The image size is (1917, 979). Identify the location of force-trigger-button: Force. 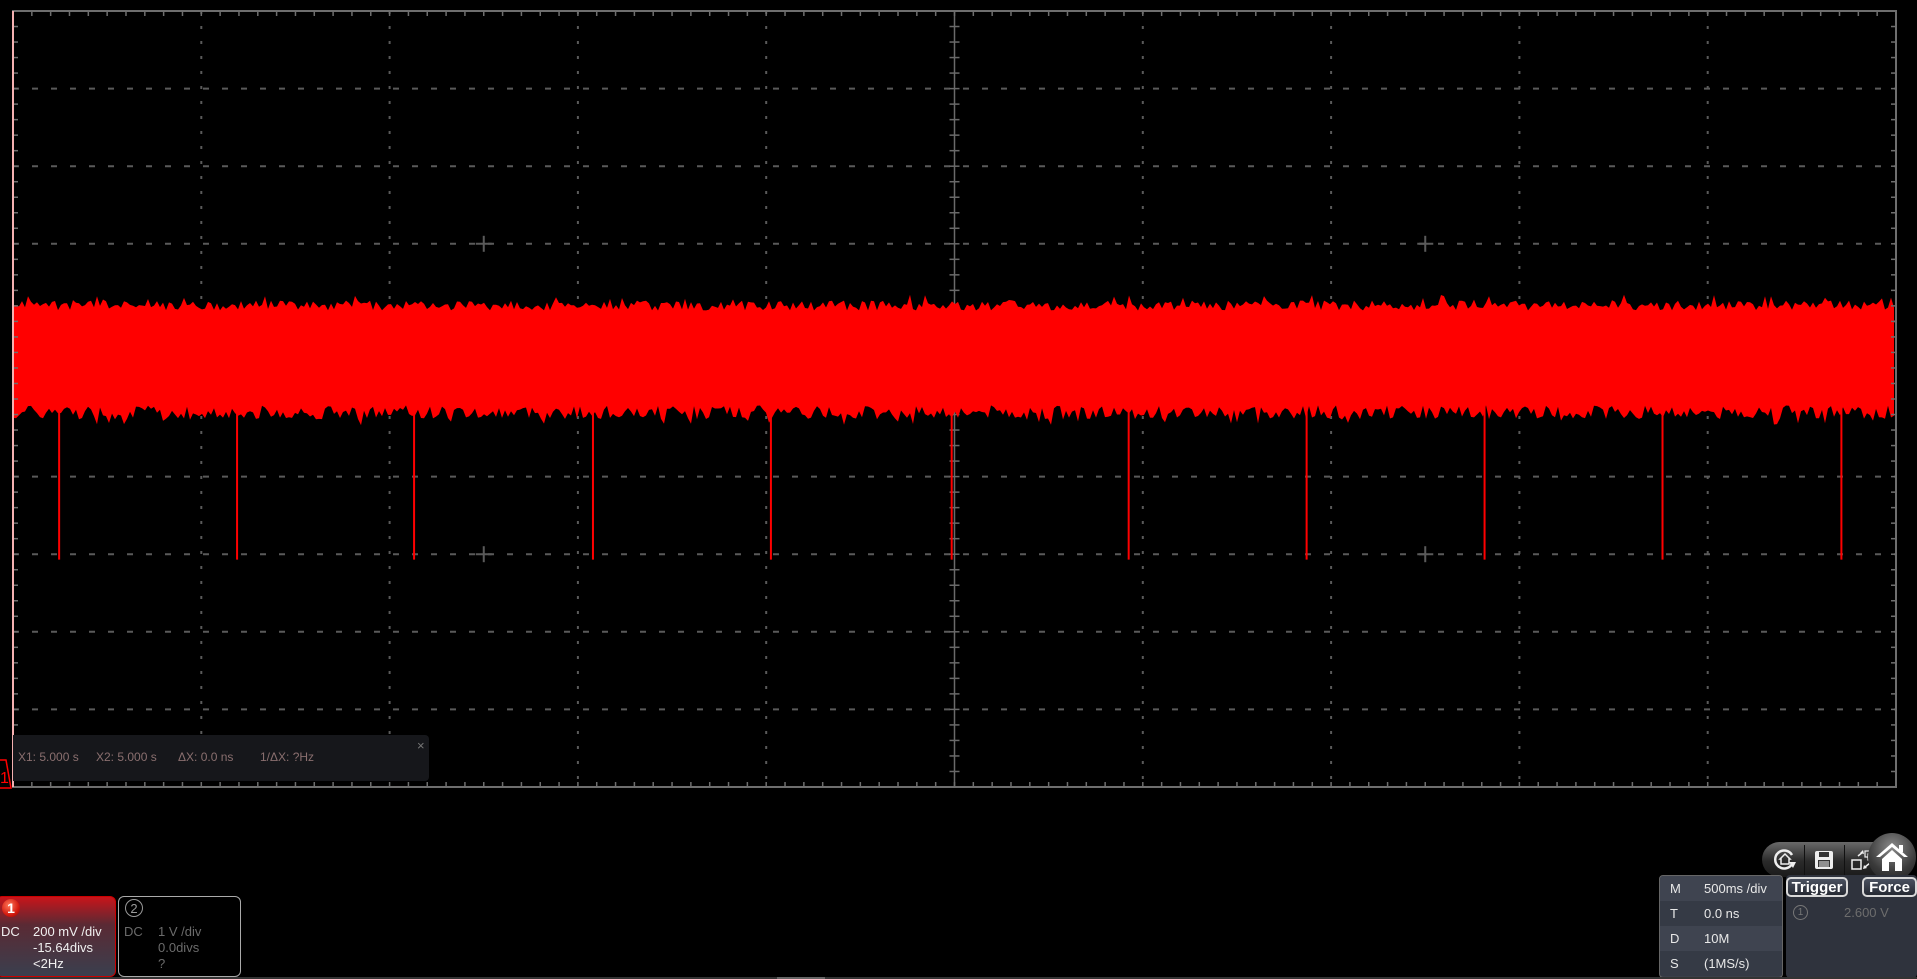
(1889, 887).